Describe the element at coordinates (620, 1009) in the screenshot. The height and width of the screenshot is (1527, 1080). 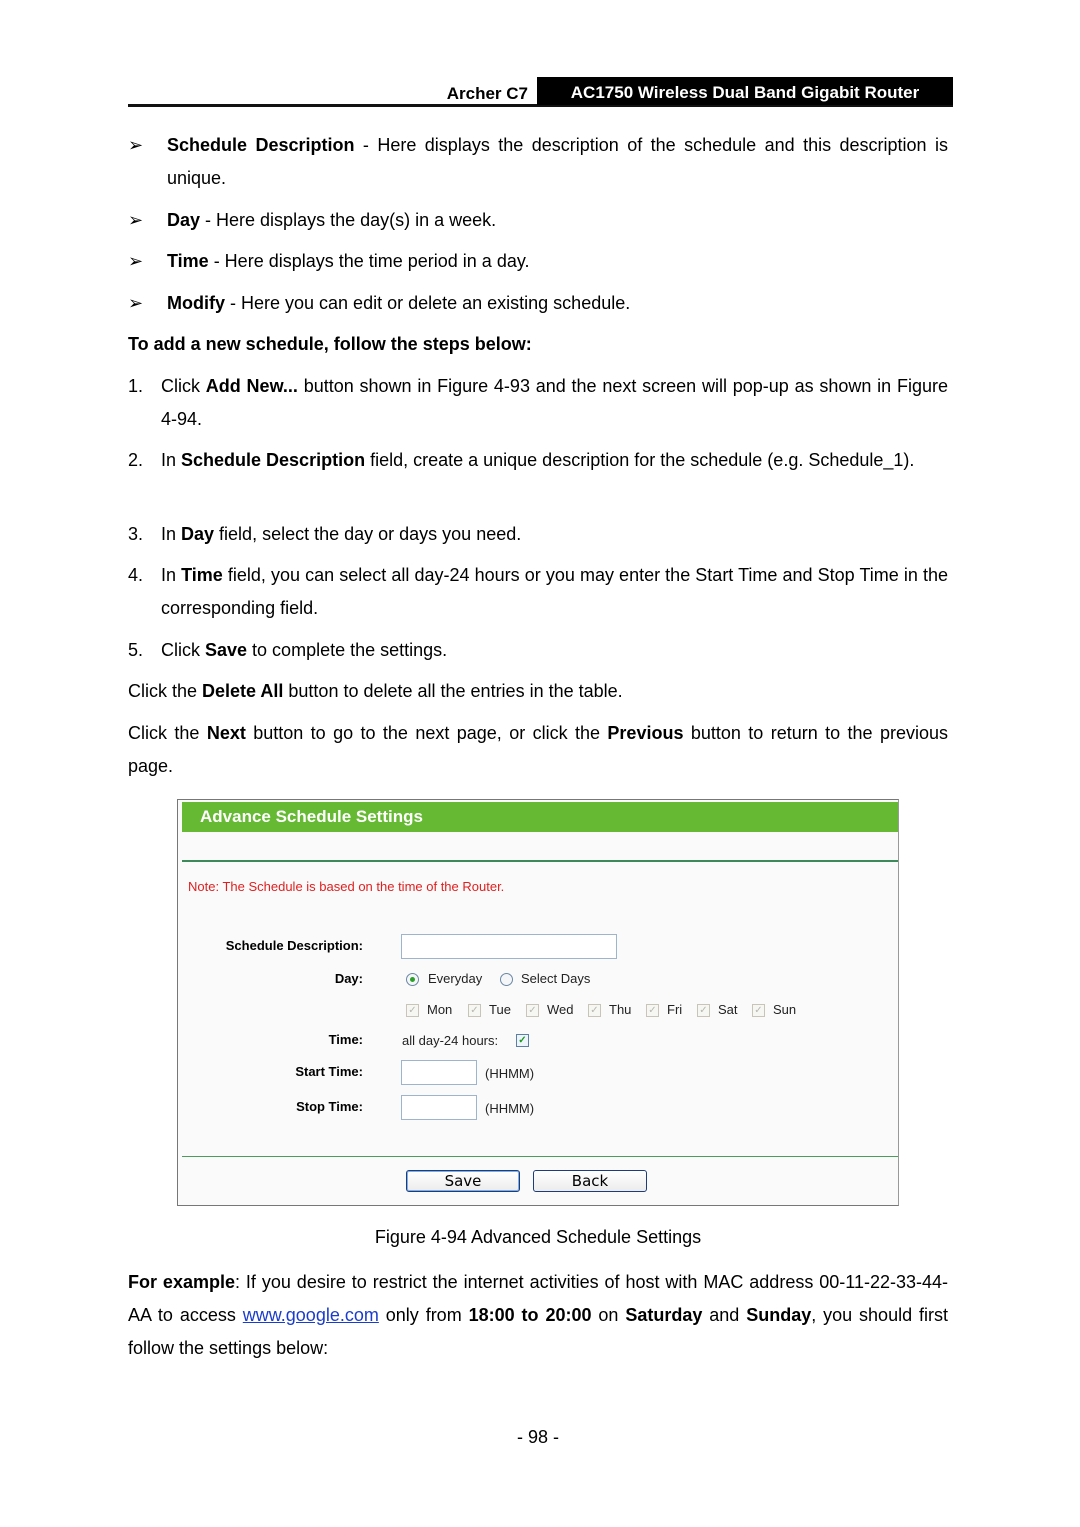
I see `thu-label: Thu` at that location.